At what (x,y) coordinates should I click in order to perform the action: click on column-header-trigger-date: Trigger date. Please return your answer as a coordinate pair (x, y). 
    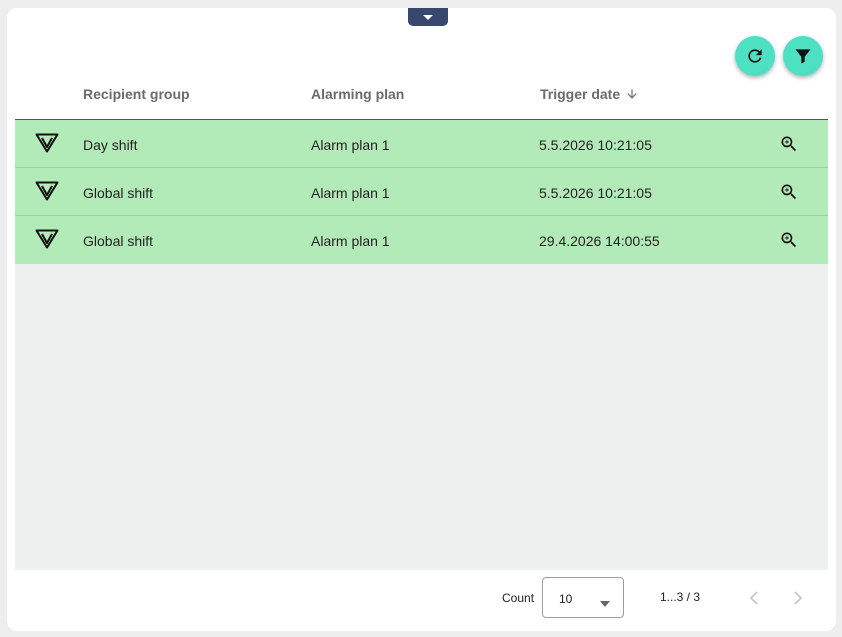
    Looking at the image, I should click on (589, 94).